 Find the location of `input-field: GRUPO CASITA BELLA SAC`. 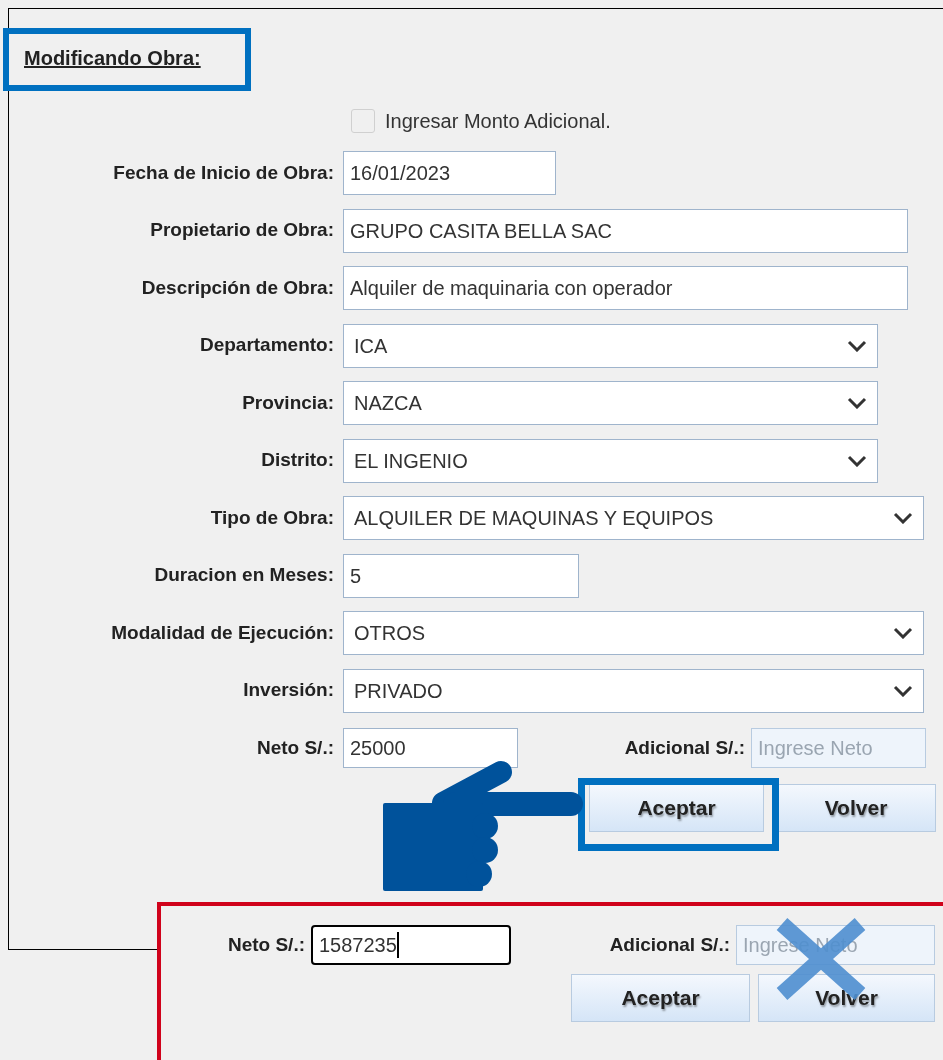

input-field: GRUPO CASITA BELLA SAC is located at coordinates (625, 230).